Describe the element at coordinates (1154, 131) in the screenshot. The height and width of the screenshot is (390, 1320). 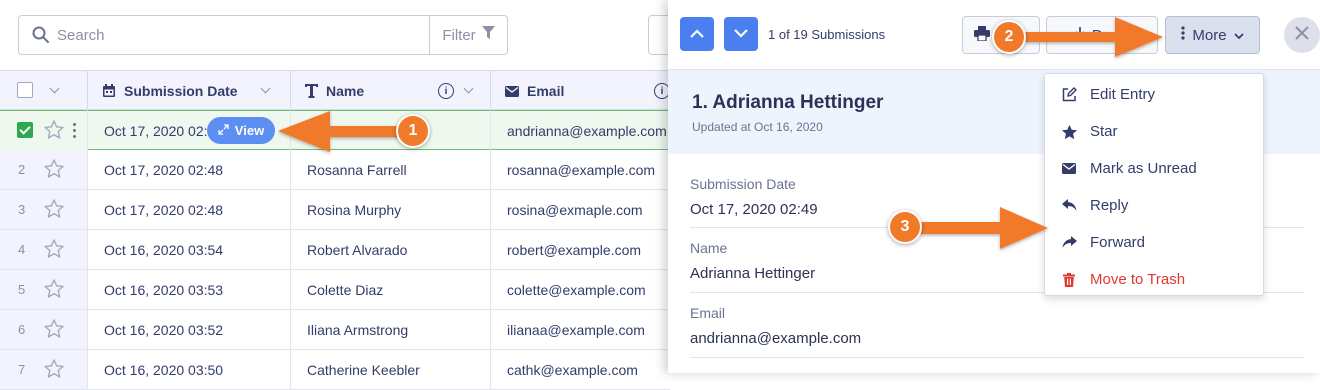
I see `menu-item-star: Star` at that location.